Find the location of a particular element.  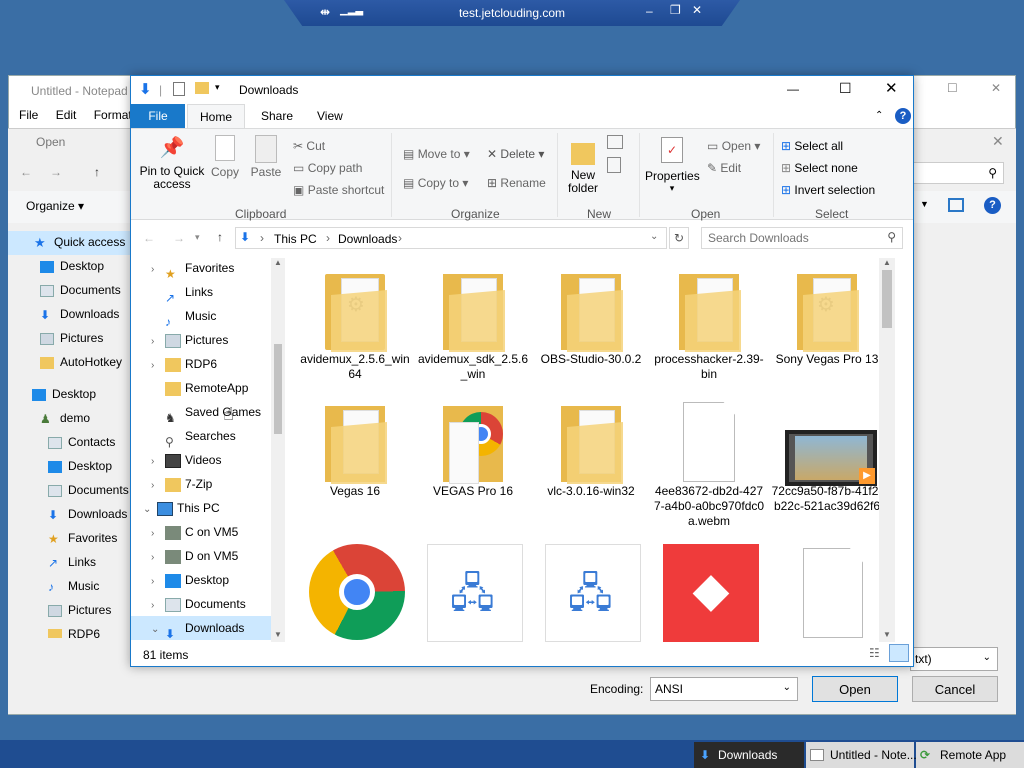

pin-quick-access-button: 📌 Pin to Quick access is located at coordinates (172, 163).